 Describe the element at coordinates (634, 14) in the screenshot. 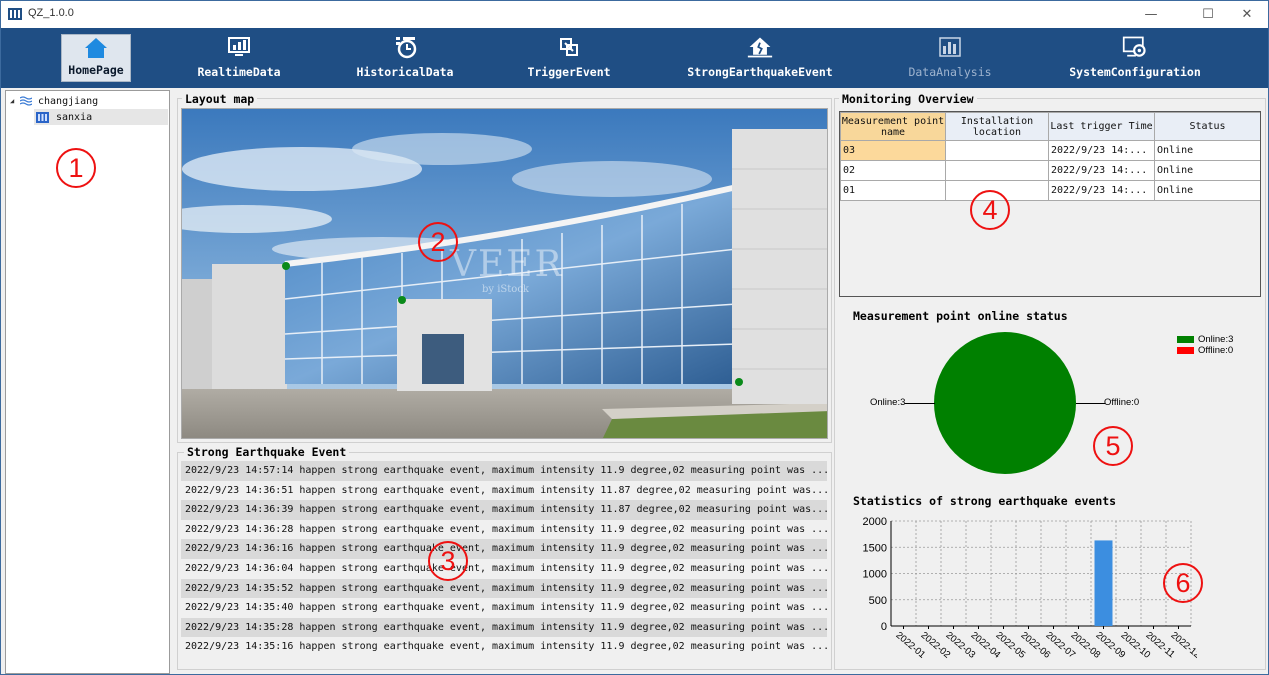

I see `title-bar: QZ_1.0.0 — ☐ ✕` at that location.